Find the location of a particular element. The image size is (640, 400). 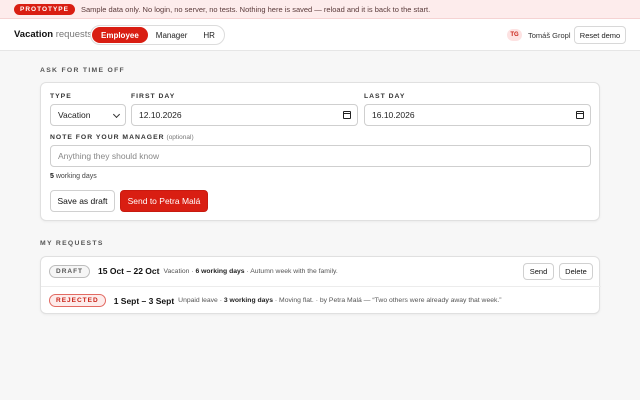

working-days-count: 5 is located at coordinates (52, 176).